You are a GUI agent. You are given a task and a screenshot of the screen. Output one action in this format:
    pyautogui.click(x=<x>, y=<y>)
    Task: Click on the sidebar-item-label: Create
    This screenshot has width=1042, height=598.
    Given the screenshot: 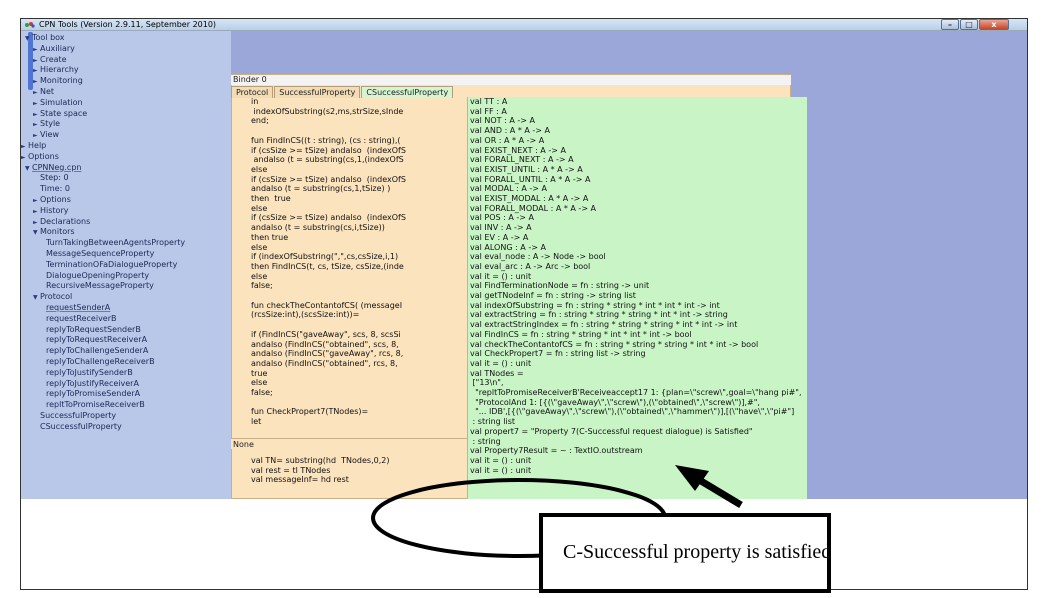 What is the action you would take?
    pyautogui.click(x=53, y=59)
    